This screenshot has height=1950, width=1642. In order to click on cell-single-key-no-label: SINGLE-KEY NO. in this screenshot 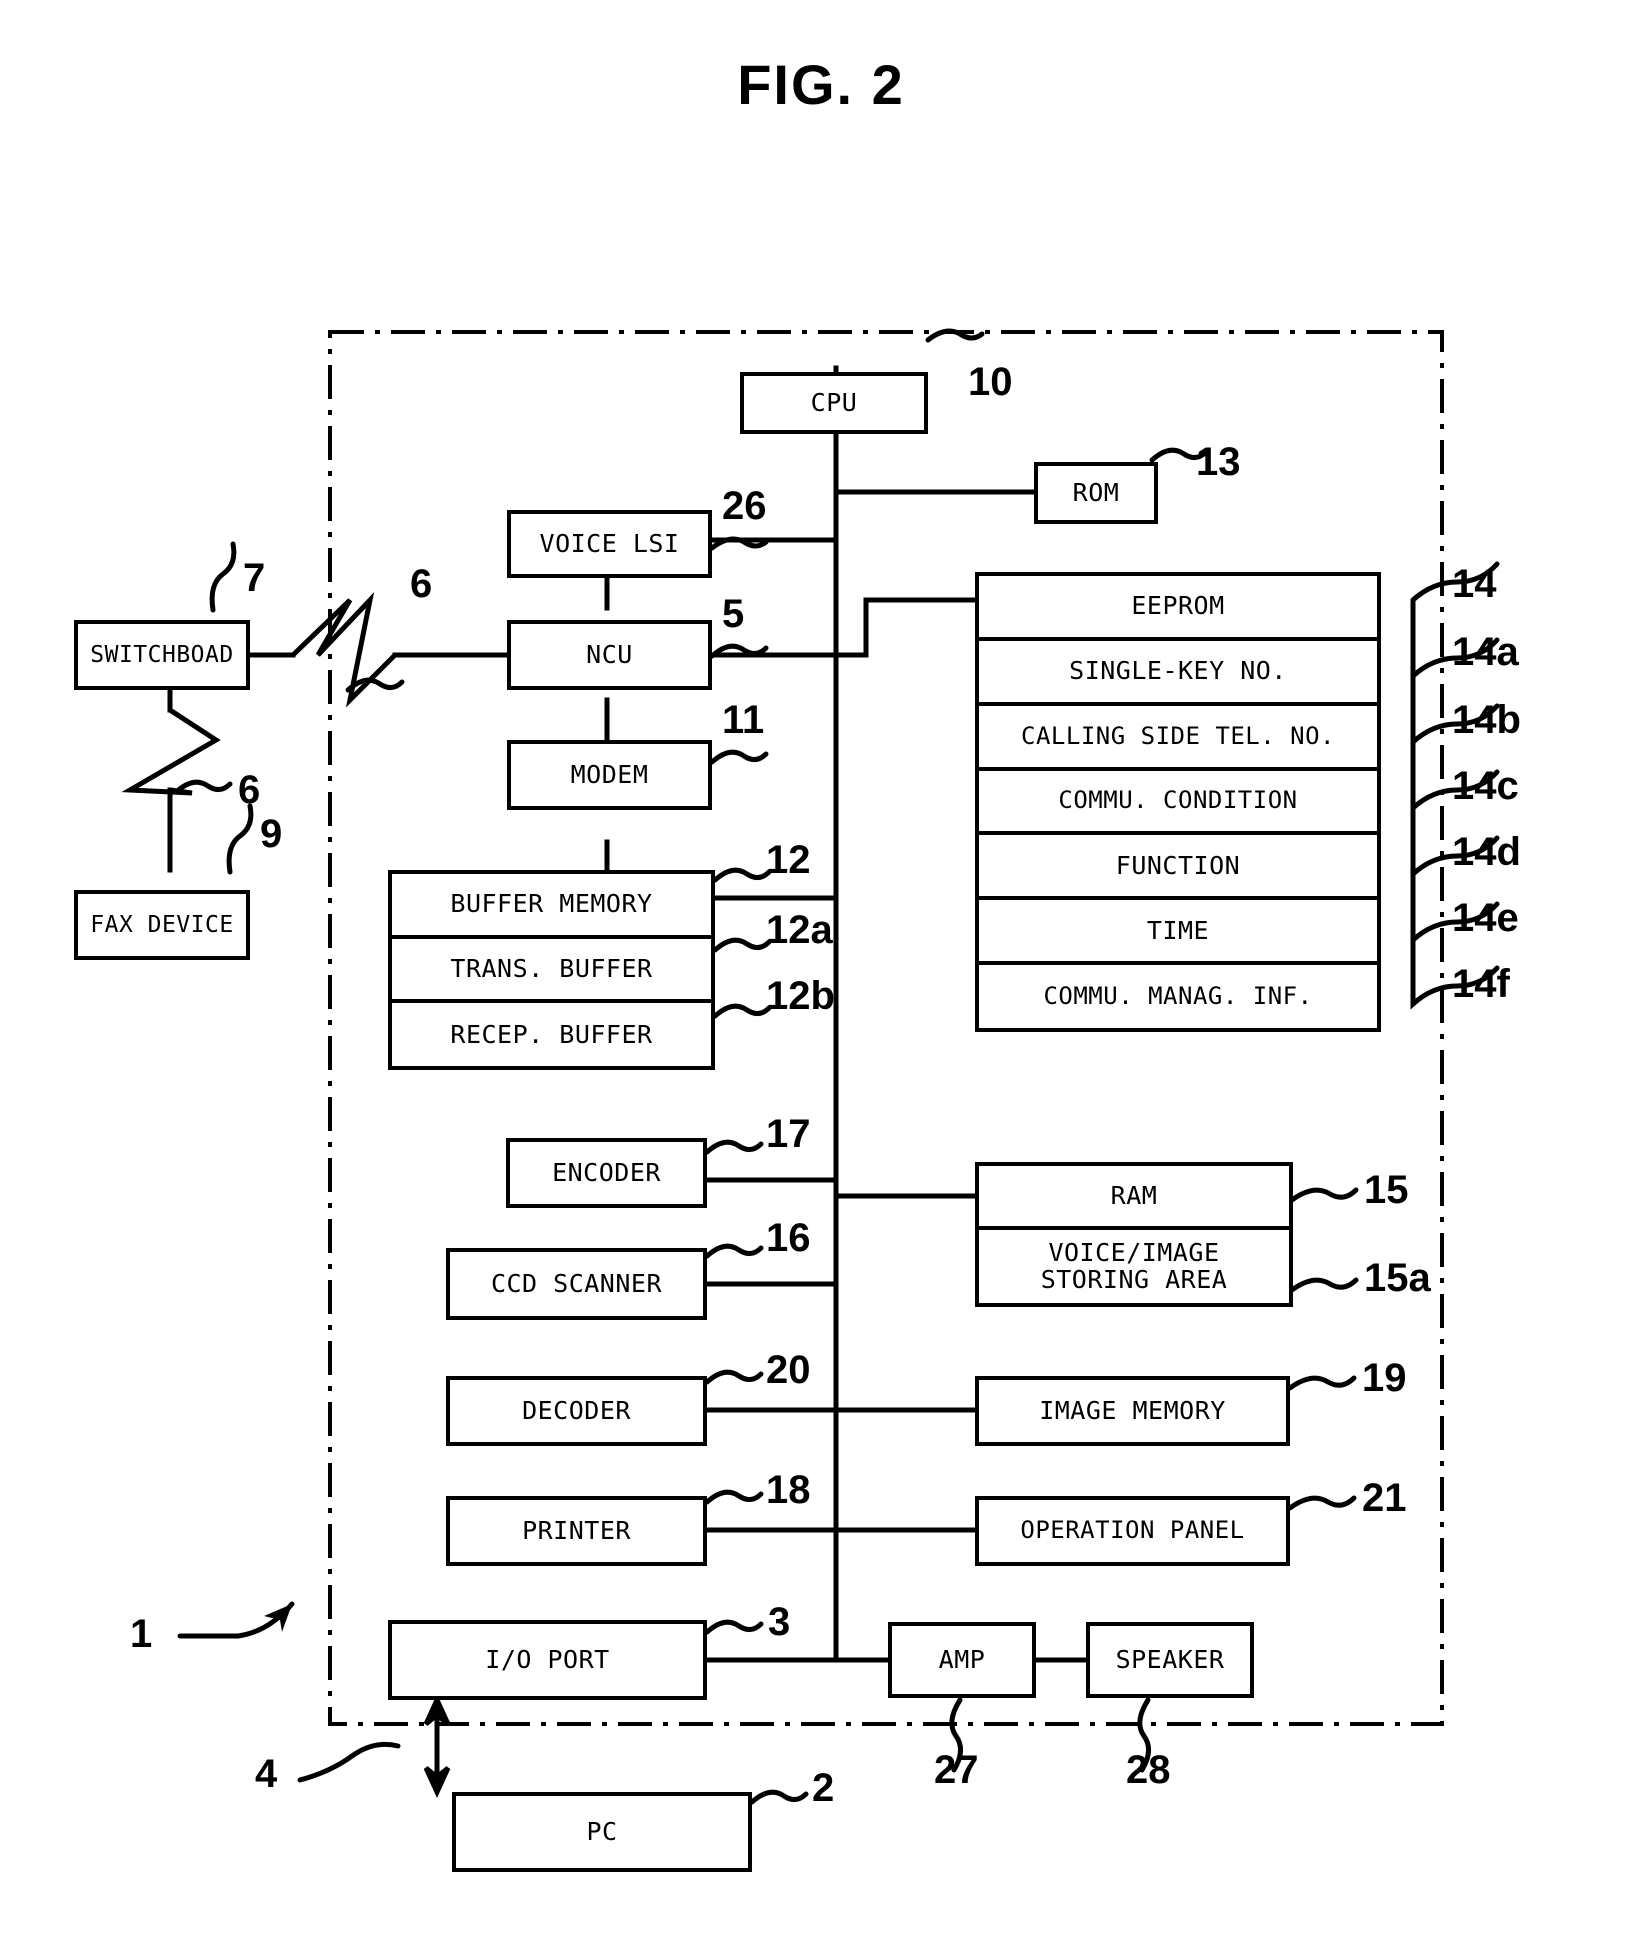, I will do `click(1178, 671)`.